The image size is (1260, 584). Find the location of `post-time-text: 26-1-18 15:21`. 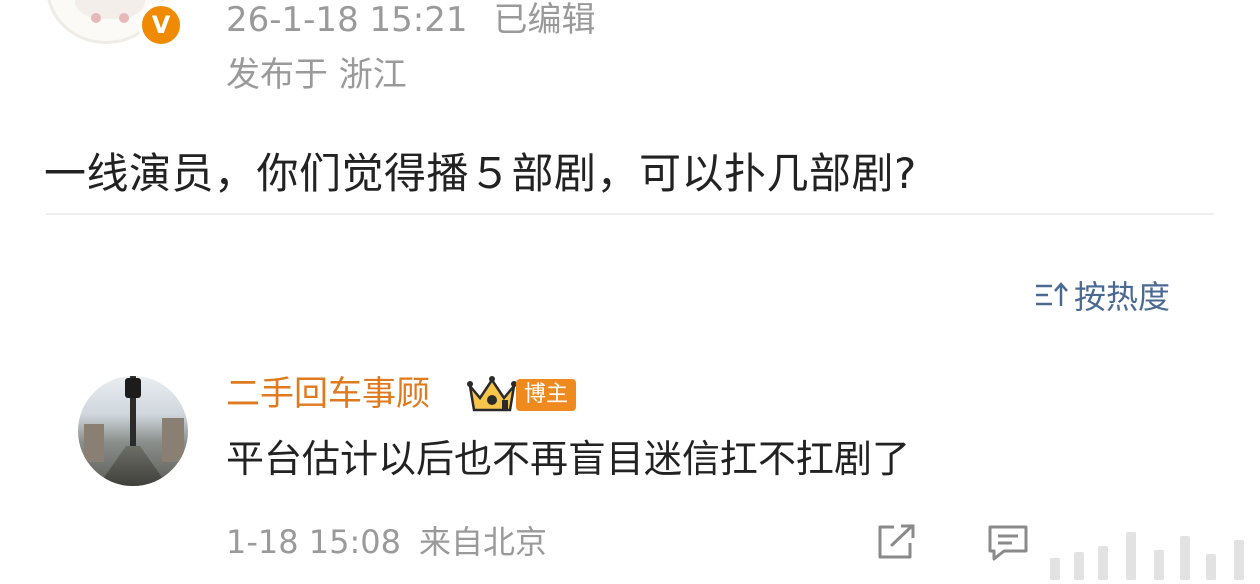

post-time-text: 26-1-18 15:21 is located at coordinates (347, 20).